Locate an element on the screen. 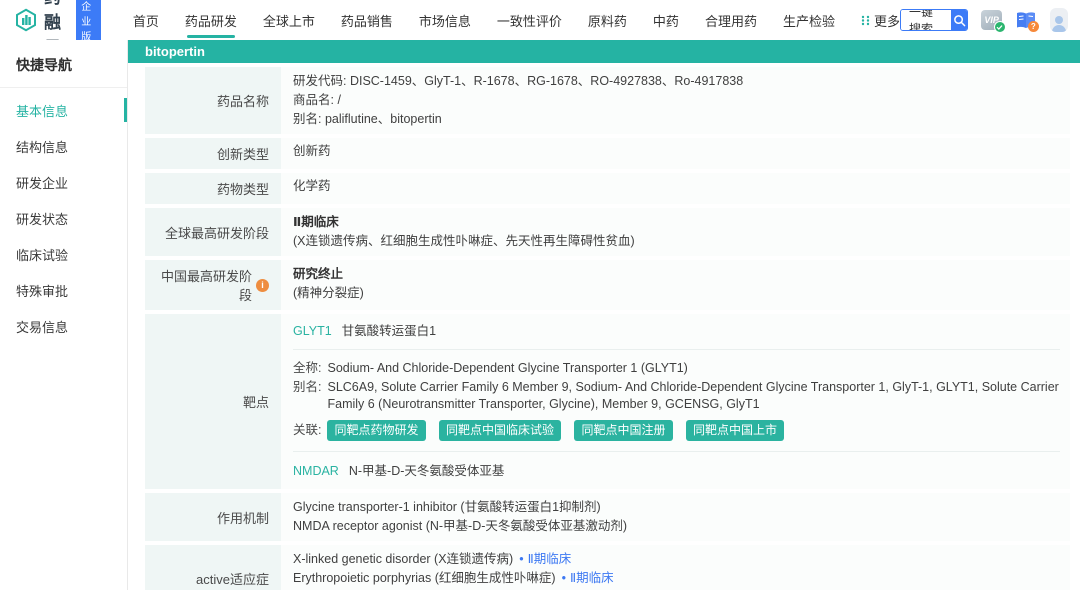  hexagon-logo-icon is located at coordinates (26, 20).